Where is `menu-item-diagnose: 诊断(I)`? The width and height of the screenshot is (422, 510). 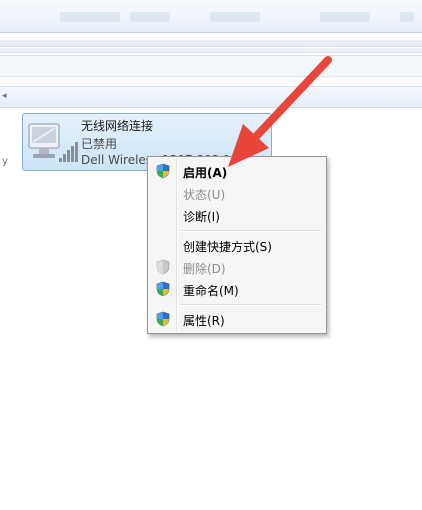 menu-item-diagnose: 诊断(I) is located at coordinates (237, 215).